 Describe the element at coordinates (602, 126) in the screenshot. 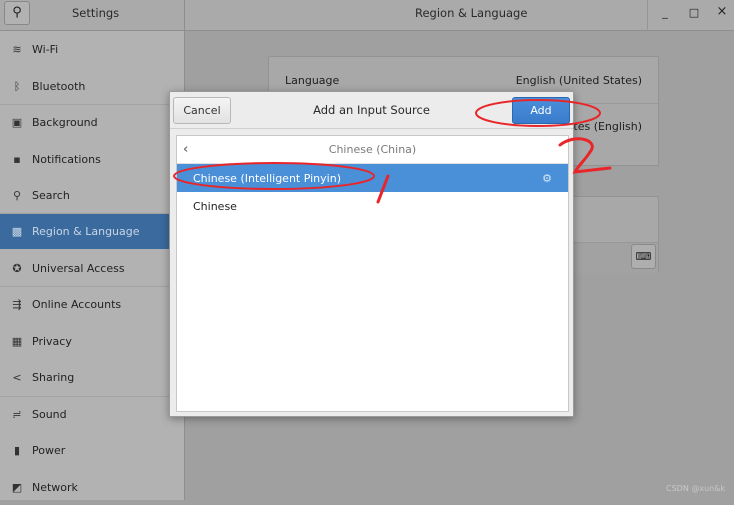

I see `formats-value: tates (English)` at that location.